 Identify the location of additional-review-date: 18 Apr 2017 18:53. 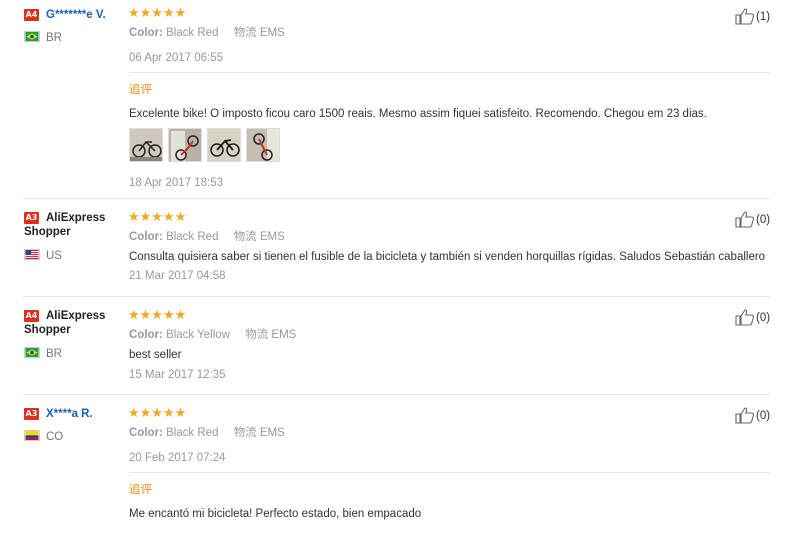
(176, 183).